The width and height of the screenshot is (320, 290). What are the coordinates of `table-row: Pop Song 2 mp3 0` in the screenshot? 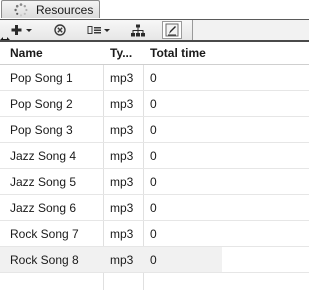 It's located at (154, 104).